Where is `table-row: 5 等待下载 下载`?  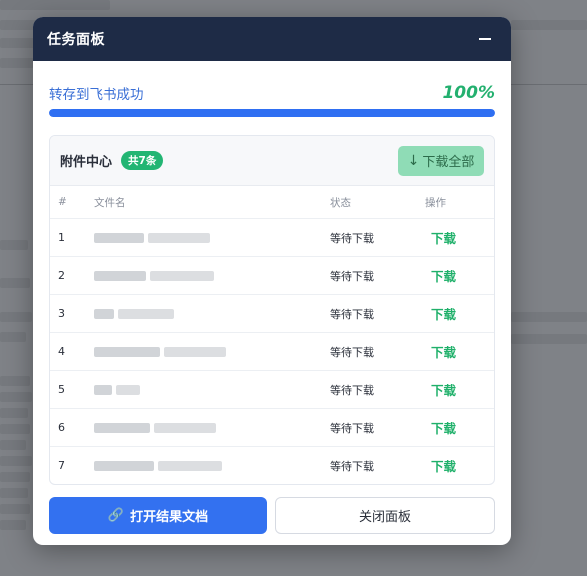 table-row: 5 等待下载 下载 is located at coordinates (272, 389).